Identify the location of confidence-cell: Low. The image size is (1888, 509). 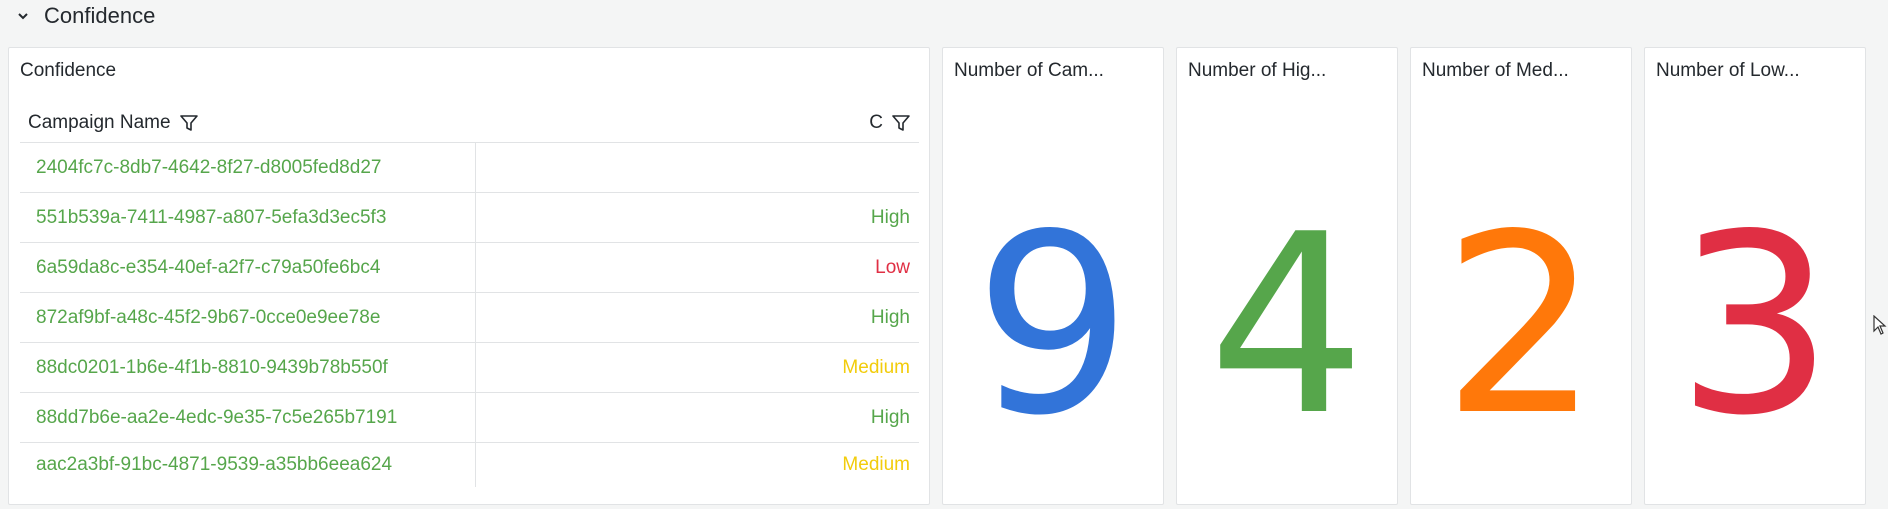
(892, 267).